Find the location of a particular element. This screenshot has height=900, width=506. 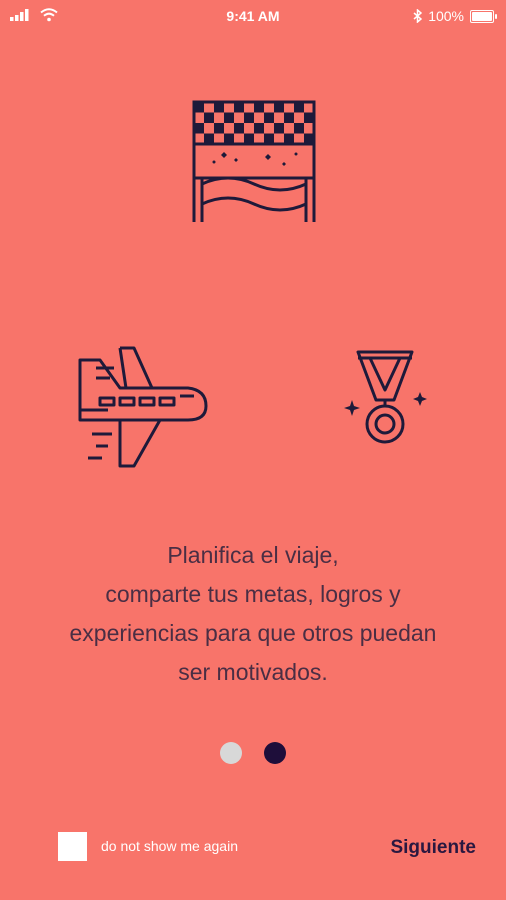

status-right: 100% is located at coordinates (455, 16).